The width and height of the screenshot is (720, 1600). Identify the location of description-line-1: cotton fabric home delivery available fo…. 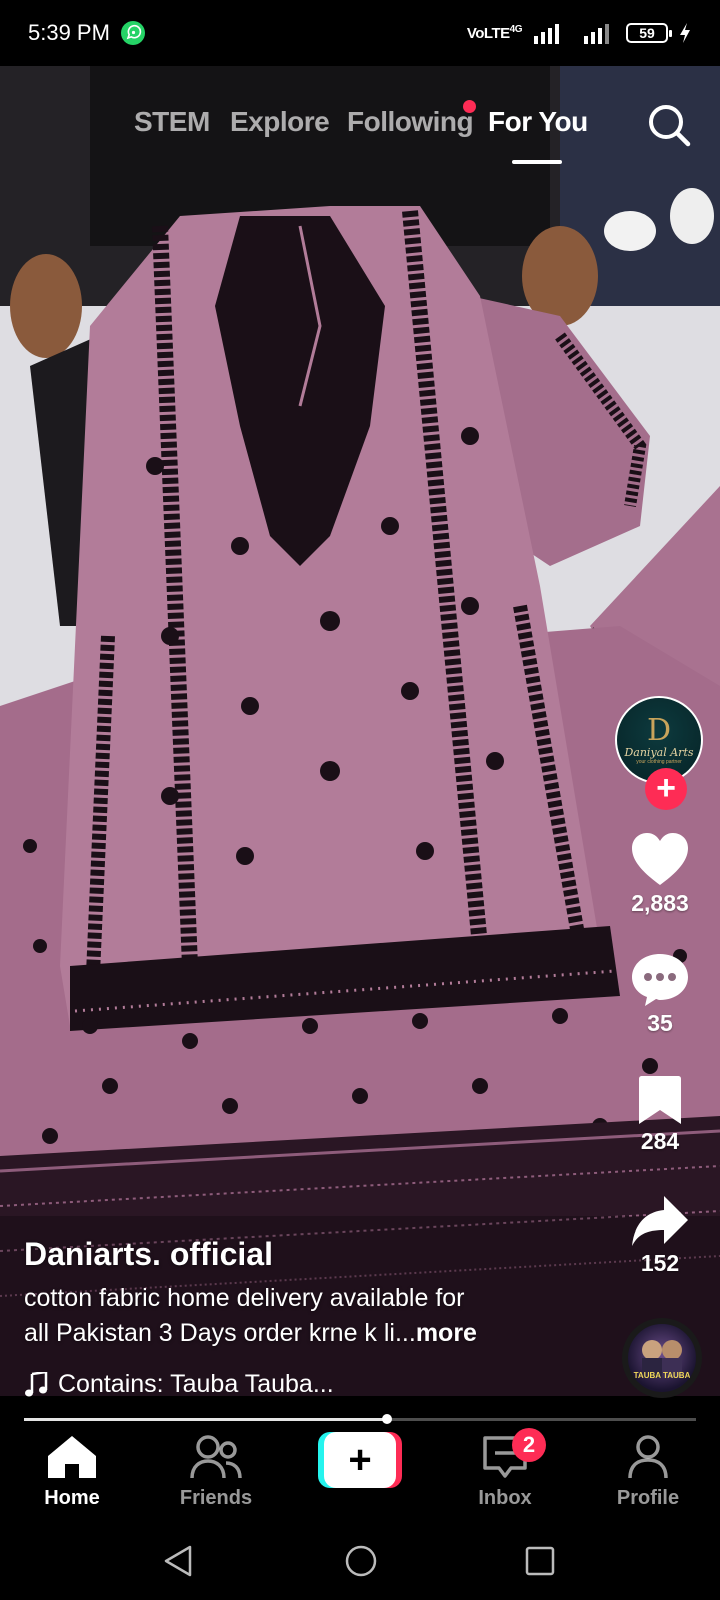
(244, 1298).